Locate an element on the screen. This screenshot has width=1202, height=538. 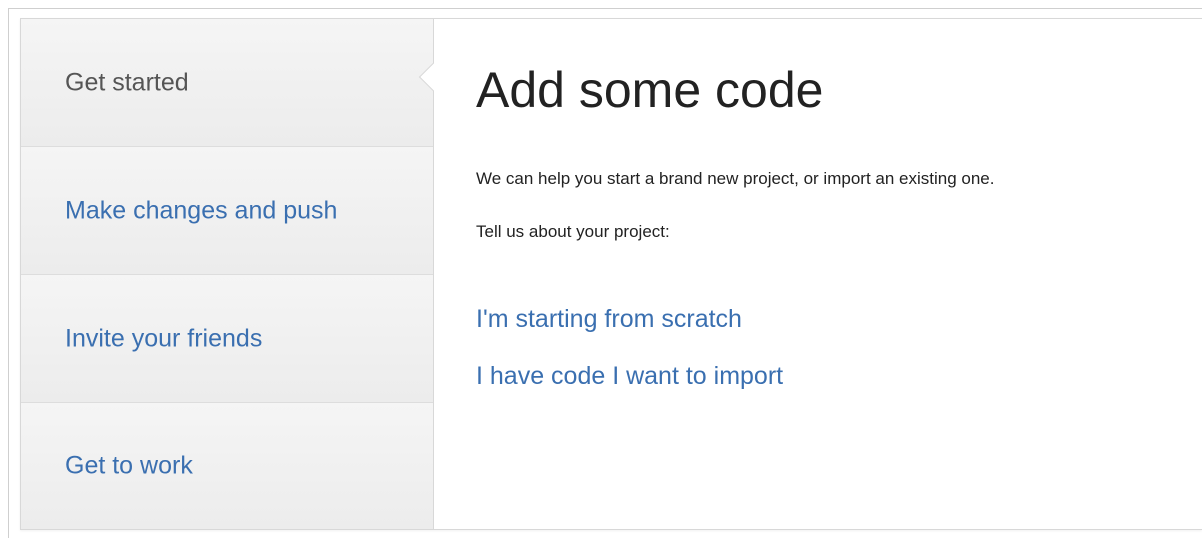
step-get-started: Get started is located at coordinates (227, 83).